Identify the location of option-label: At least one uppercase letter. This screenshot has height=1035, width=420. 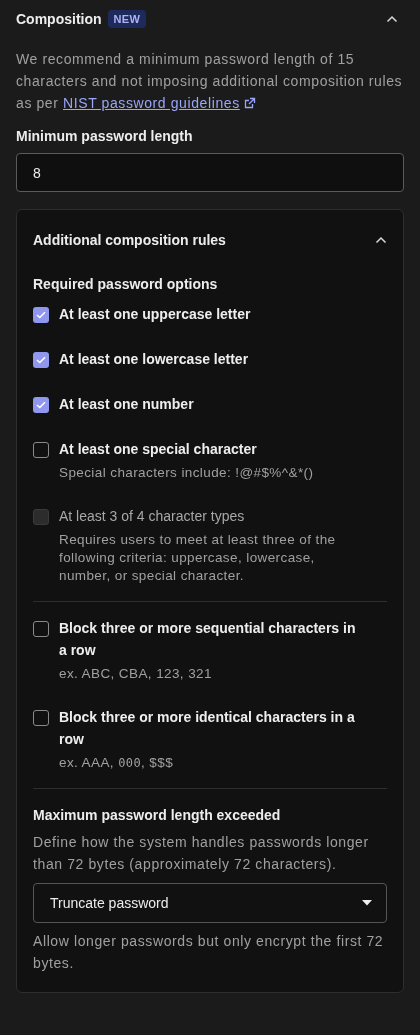
(155, 314).